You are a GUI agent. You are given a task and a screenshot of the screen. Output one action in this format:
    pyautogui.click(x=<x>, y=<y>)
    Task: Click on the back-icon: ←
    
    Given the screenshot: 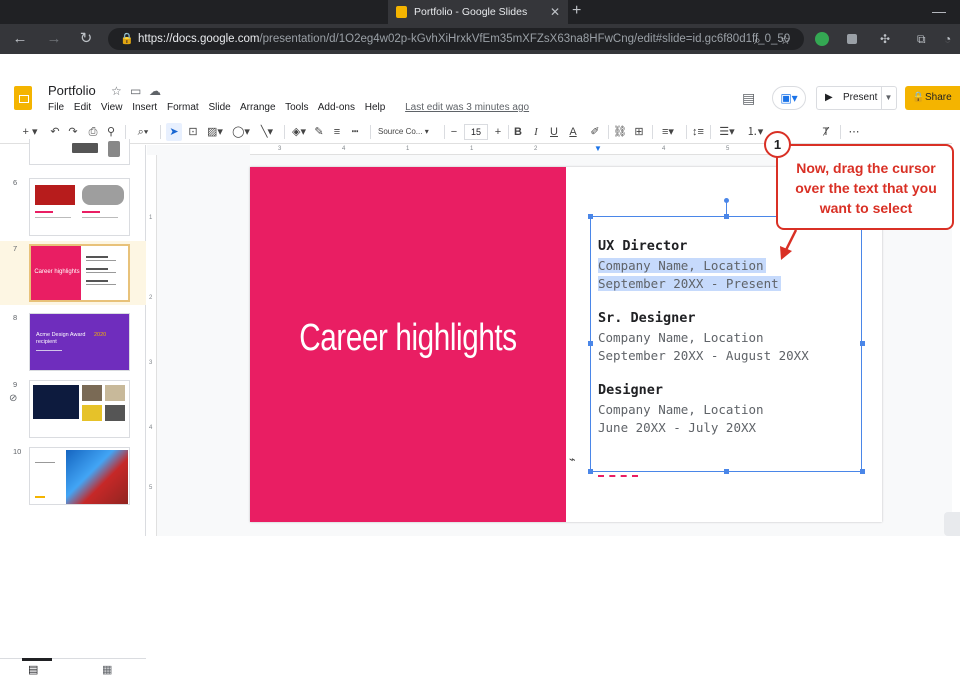 What is the action you would take?
    pyautogui.click(x=20, y=39)
    